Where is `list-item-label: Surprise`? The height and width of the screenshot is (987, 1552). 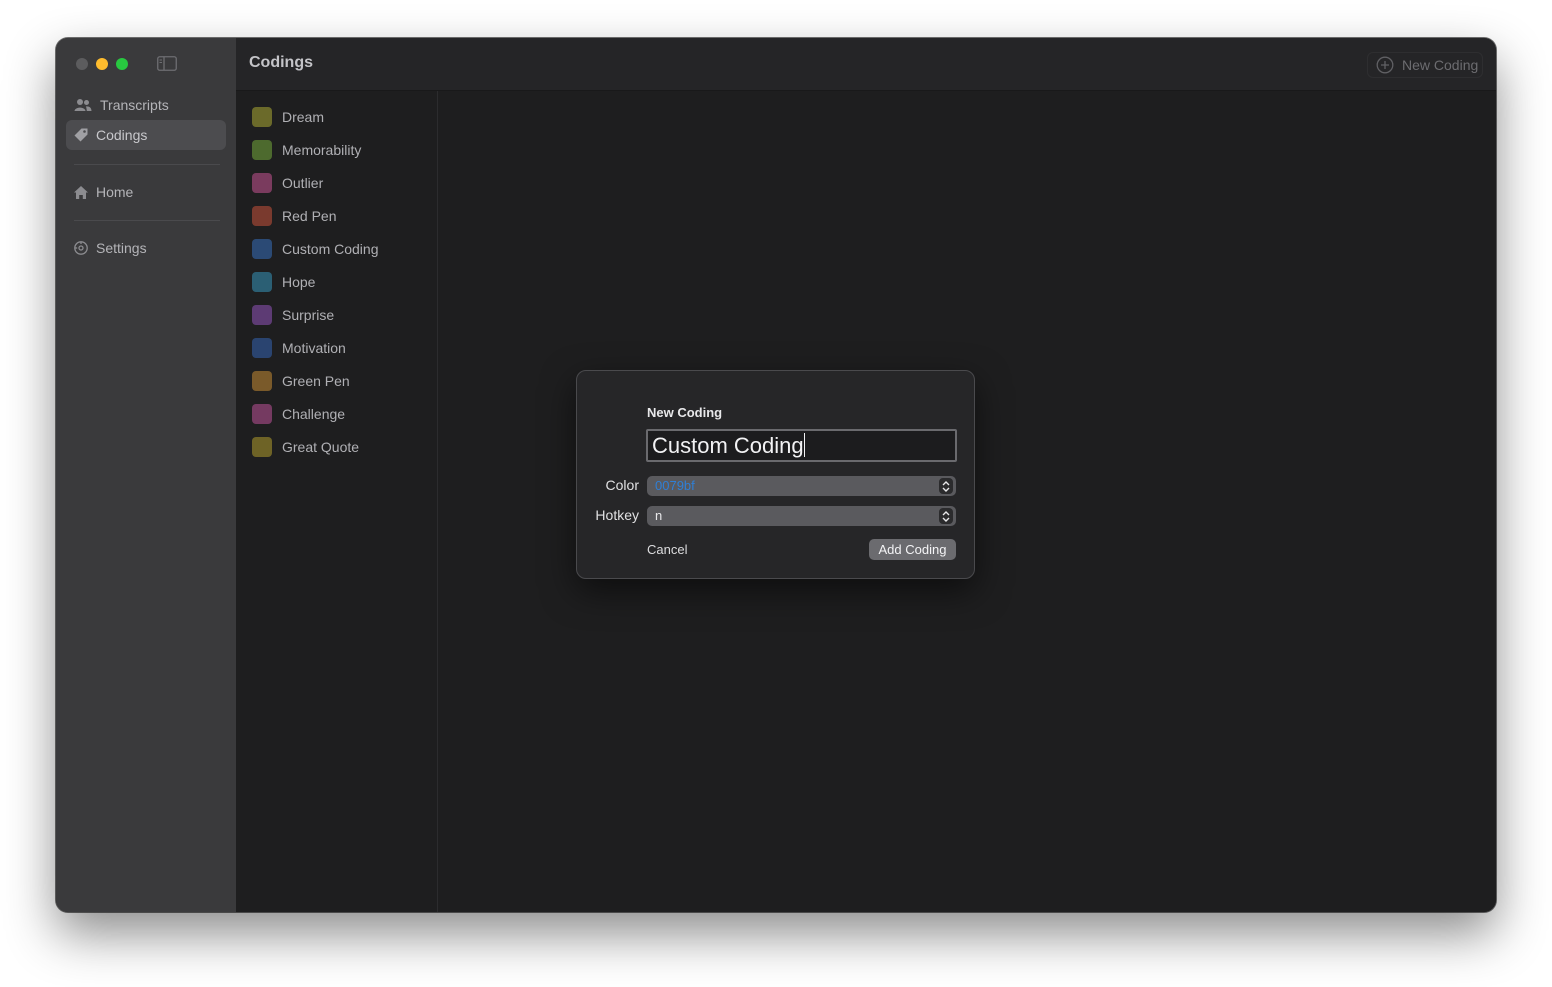 list-item-label: Surprise is located at coordinates (308, 315).